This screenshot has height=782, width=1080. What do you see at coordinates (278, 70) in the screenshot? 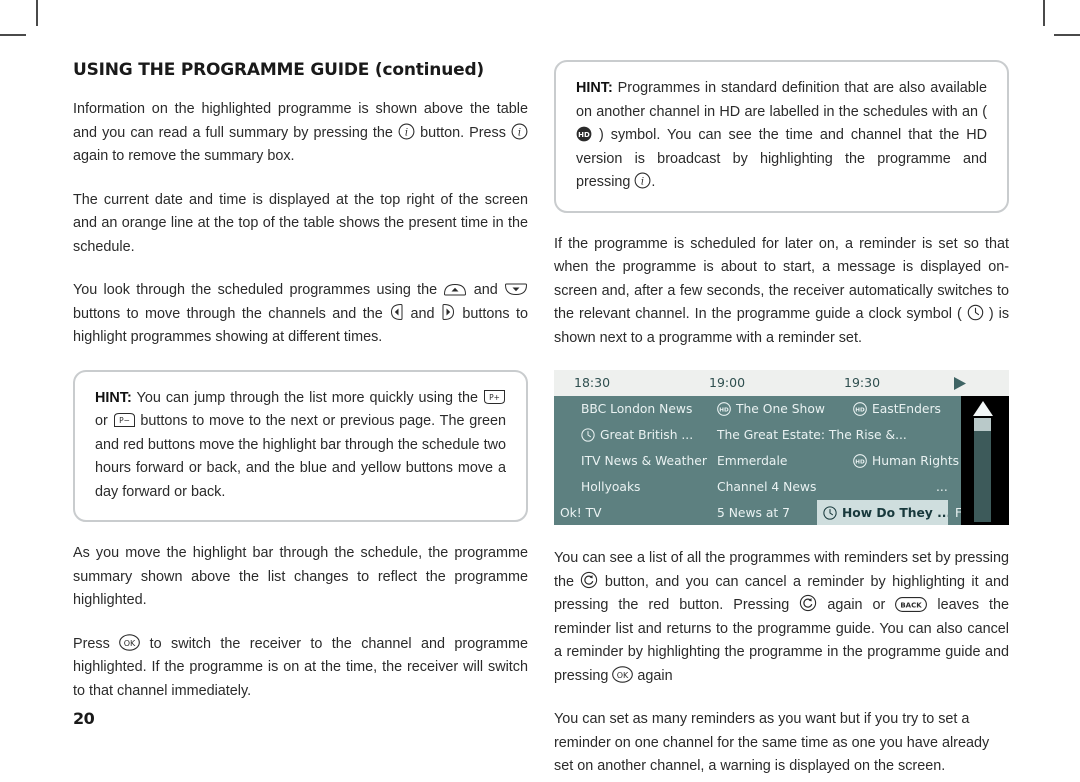
I see `page-title: USING THE PROGRAMME GUIDE (continued)` at bounding box center [278, 70].